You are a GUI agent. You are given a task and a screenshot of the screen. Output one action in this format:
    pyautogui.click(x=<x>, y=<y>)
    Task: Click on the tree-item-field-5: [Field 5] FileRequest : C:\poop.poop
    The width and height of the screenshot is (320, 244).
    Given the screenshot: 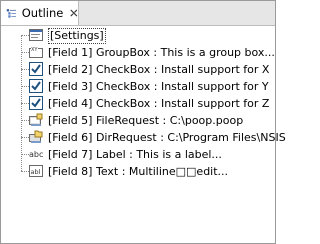 What is the action you would take?
    pyautogui.click(x=138, y=120)
    